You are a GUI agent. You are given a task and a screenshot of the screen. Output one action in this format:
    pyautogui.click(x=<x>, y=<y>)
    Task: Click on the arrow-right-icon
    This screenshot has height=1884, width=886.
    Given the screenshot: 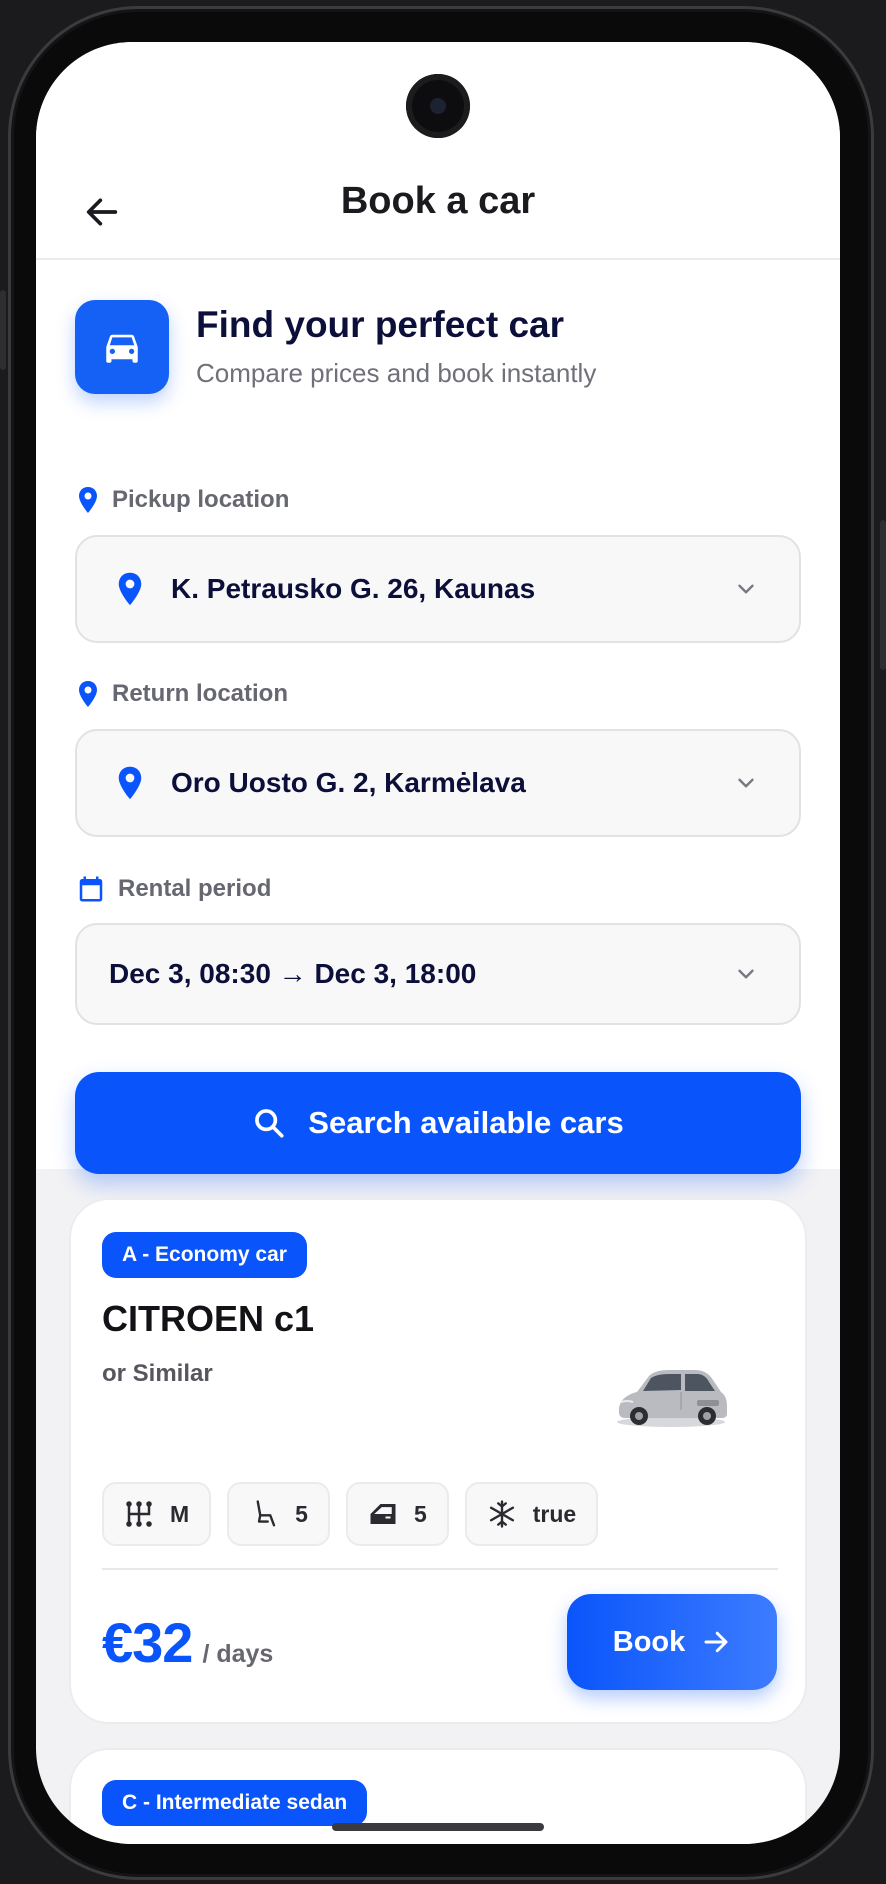 What is the action you would take?
    pyautogui.click(x=716, y=1642)
    